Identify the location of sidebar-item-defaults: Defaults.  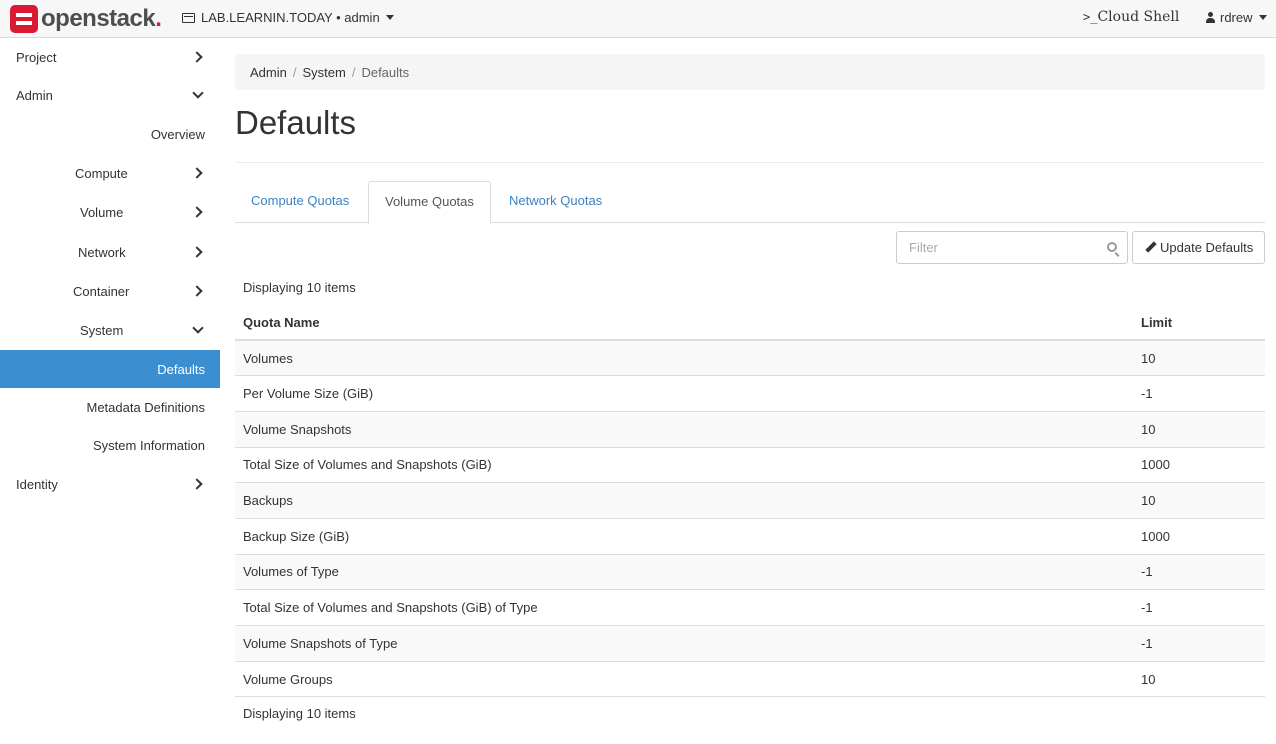
(110, 369).